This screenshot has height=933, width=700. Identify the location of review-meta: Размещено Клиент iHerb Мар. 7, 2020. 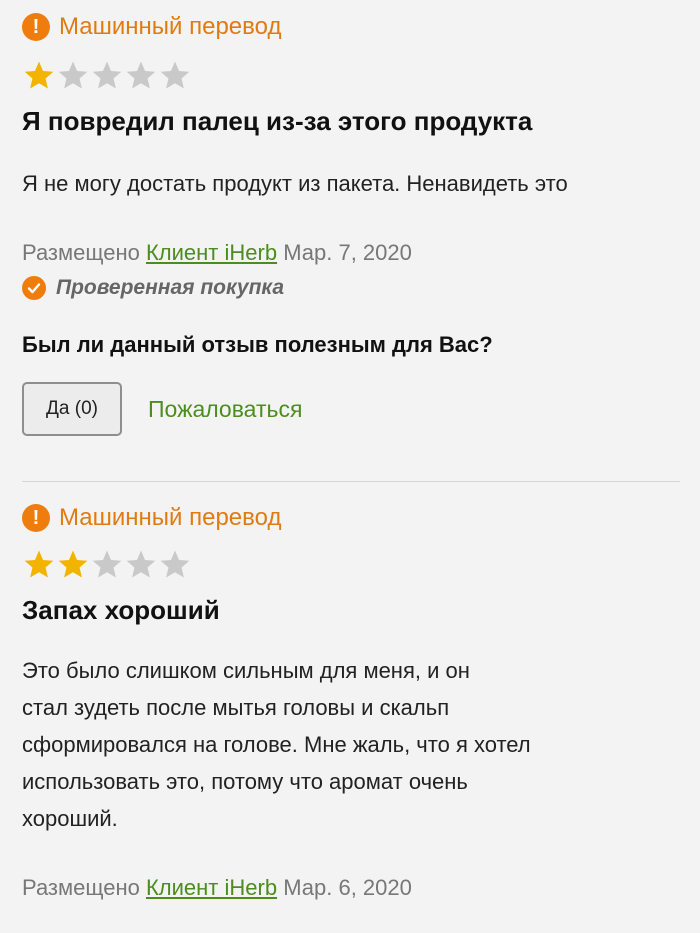
(351, 253).